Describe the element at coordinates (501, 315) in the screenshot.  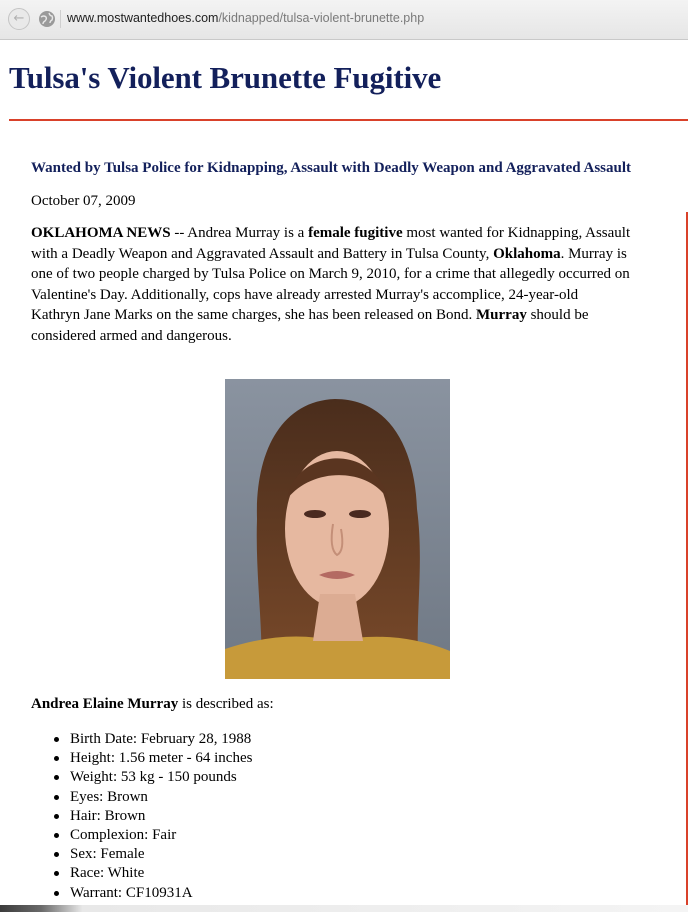
I see `article-bold-text: Murray` at that location.